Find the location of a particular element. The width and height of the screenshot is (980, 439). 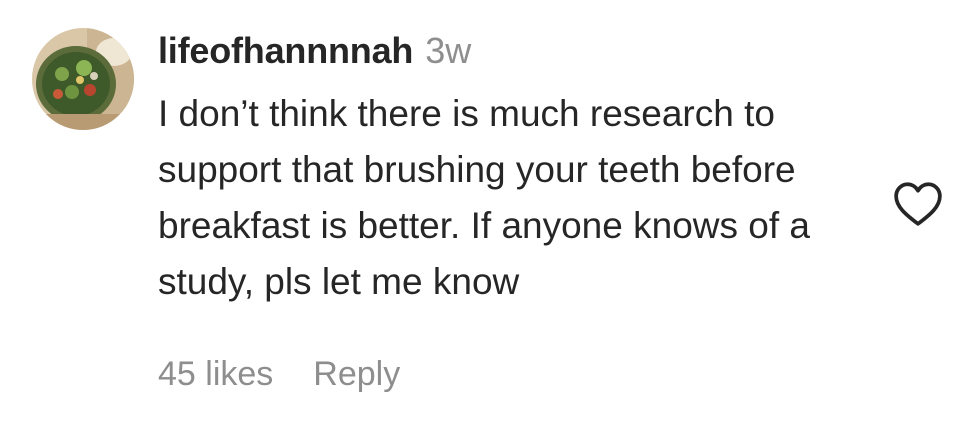

reply-button: Reply is located at coordinates (356, 374).